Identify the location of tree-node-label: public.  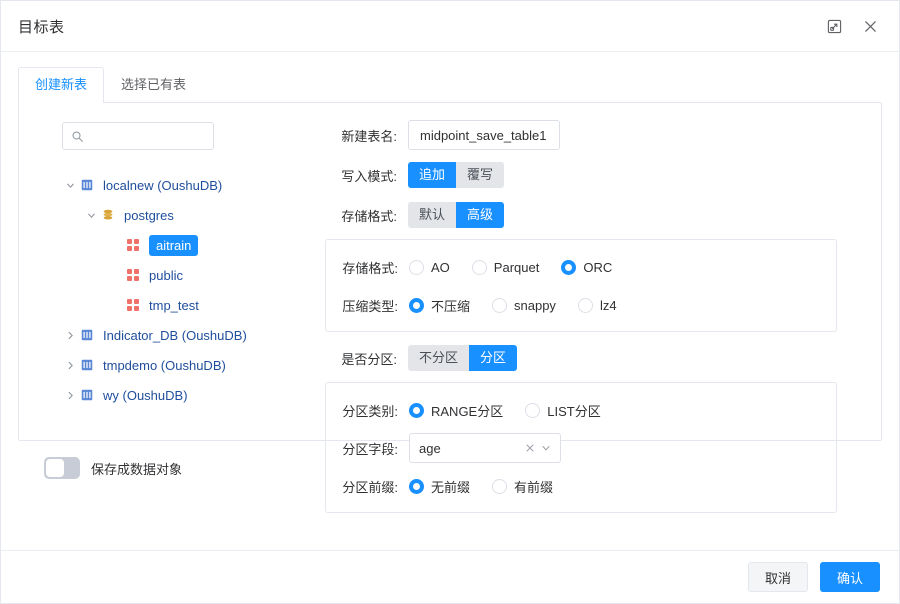
(166, 275).